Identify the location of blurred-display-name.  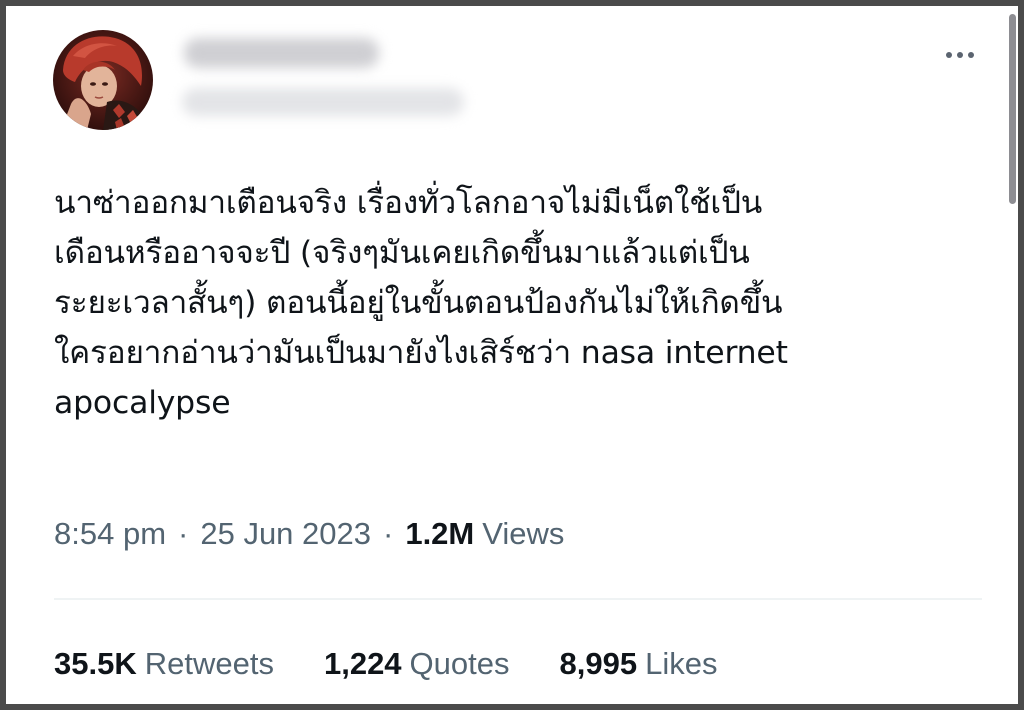
(281, 53).